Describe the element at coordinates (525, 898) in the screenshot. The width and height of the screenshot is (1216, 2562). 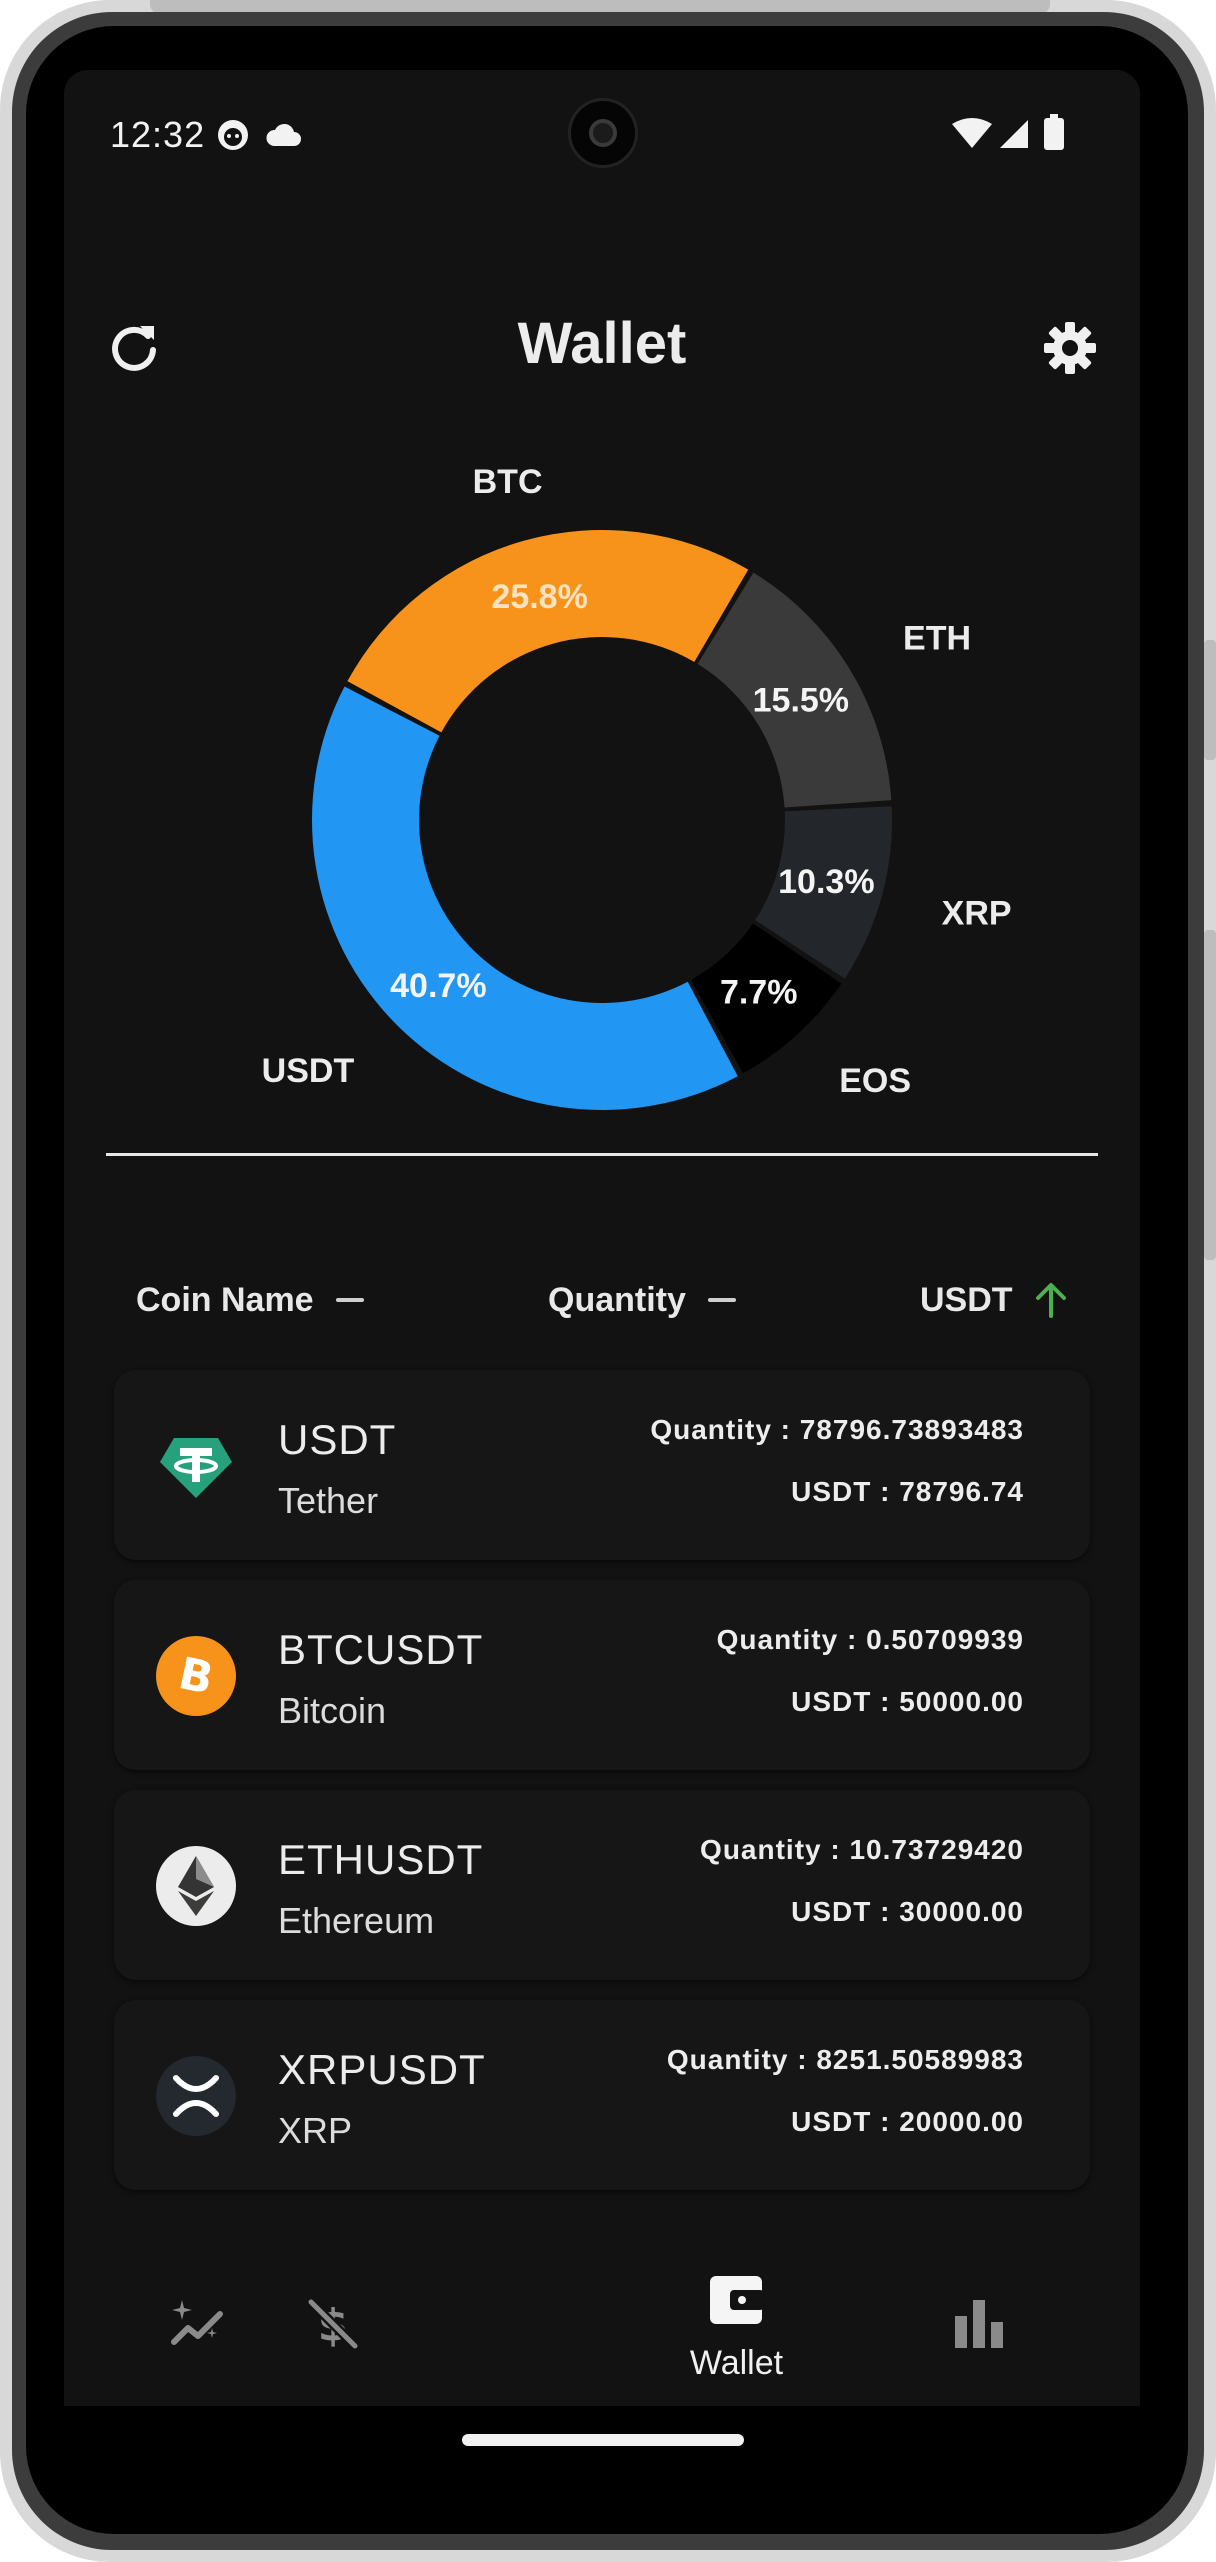
I see `pie-slice-usdt` at that location.